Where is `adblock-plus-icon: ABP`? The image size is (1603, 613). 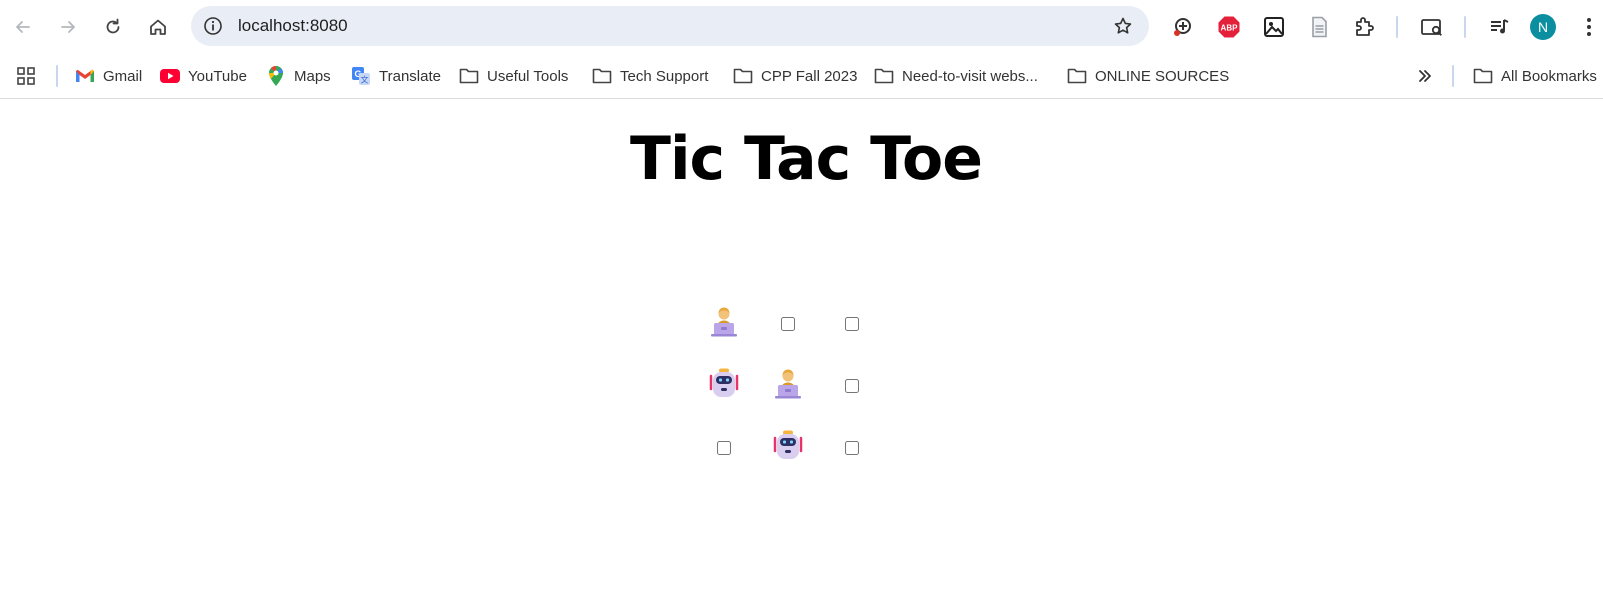 adblock-plus-icon: ABP is located at coordinates (1229, 27).